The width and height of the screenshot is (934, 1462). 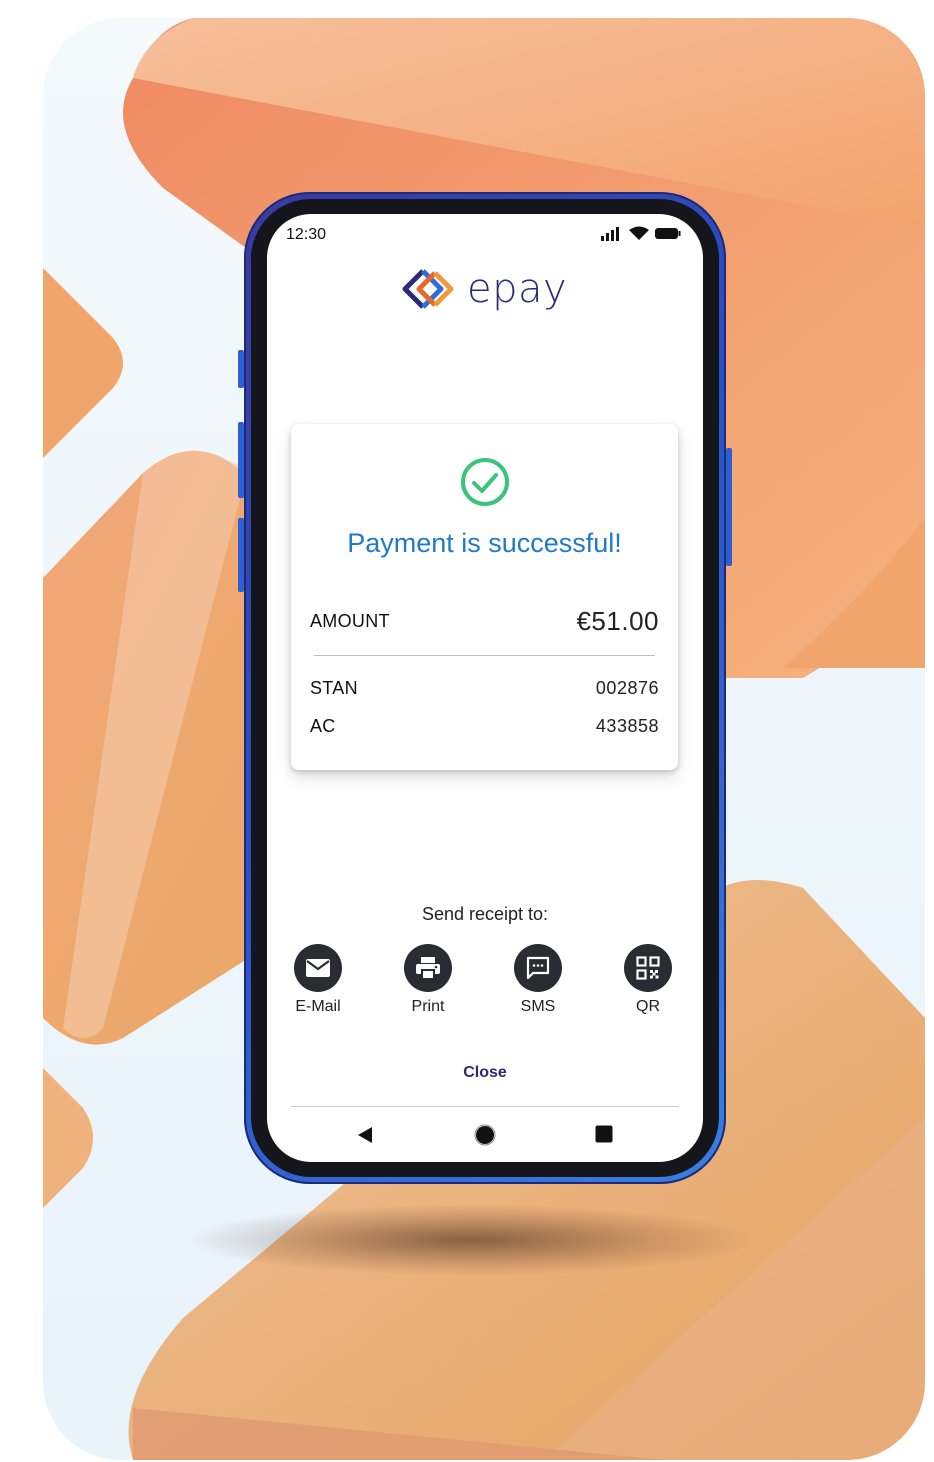 I want to click on status-time: 12:30, so click(x=306, y=234).